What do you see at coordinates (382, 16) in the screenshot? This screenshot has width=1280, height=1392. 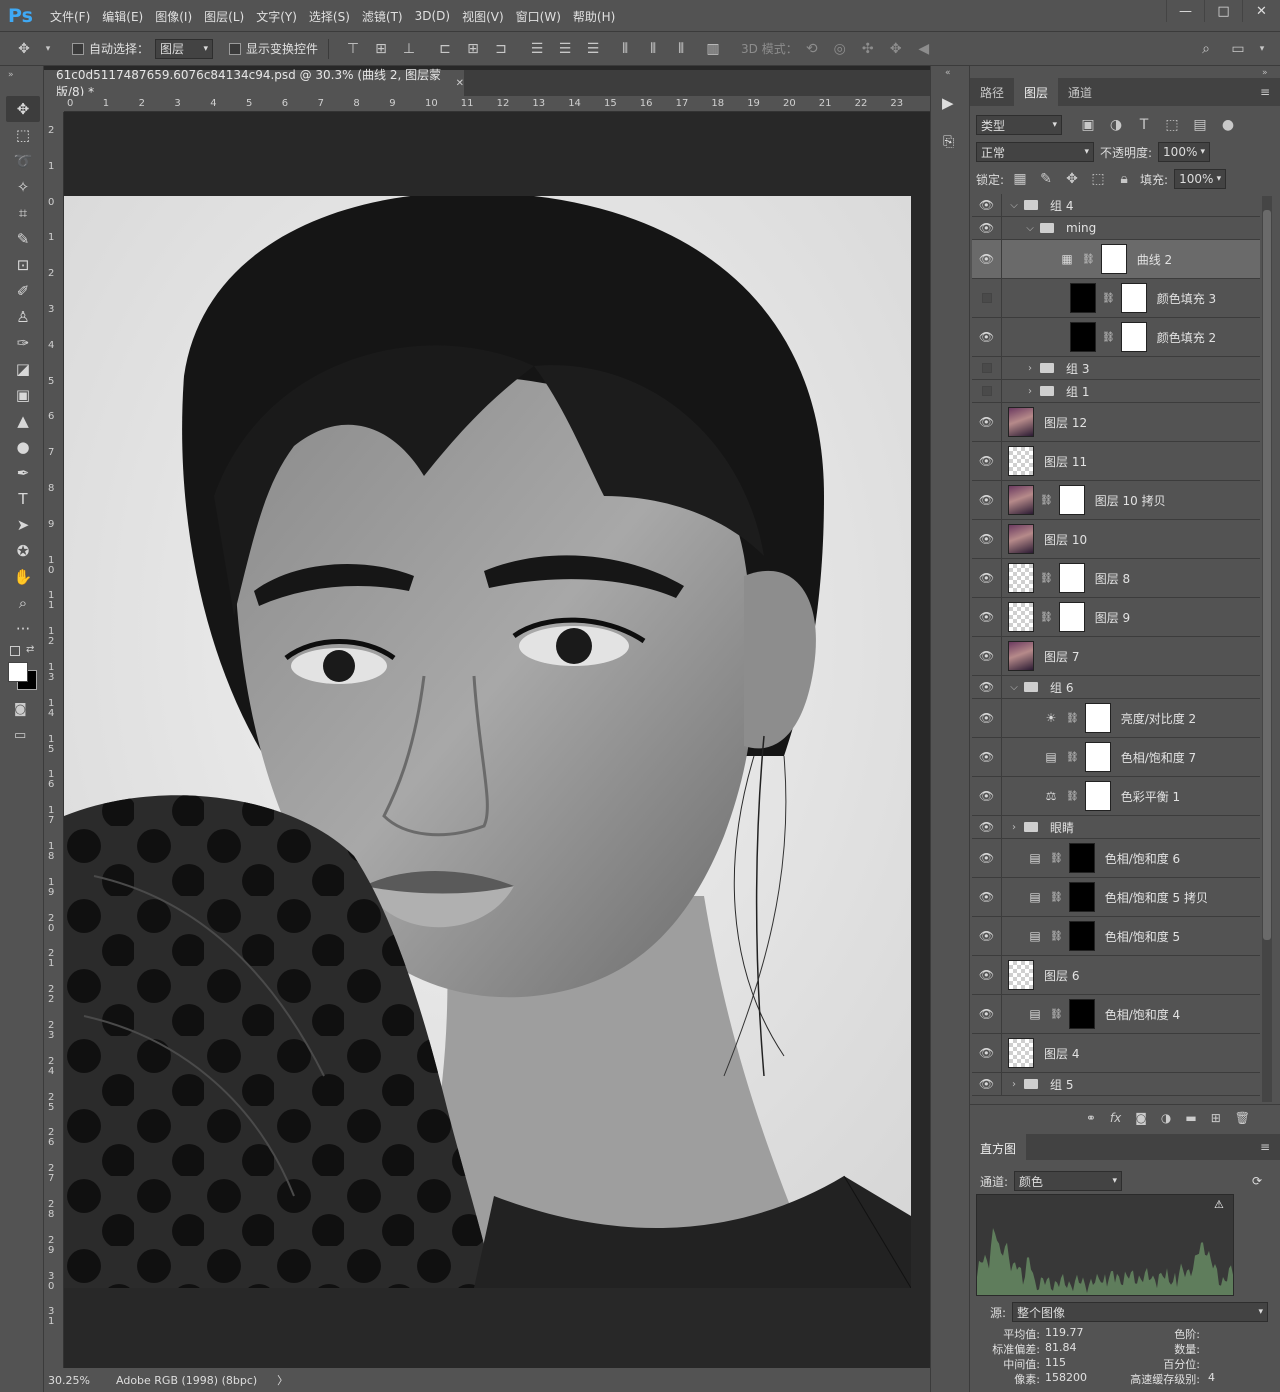 I see `menu-item: 滤镜(T)` at bounding box center [382, 16].